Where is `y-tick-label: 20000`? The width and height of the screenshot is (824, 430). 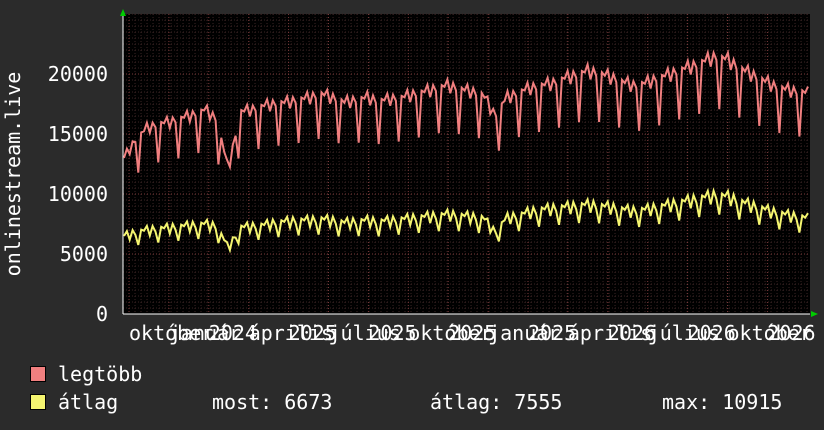
y-tick-label: 20000 is located at coordinates (78, 74).